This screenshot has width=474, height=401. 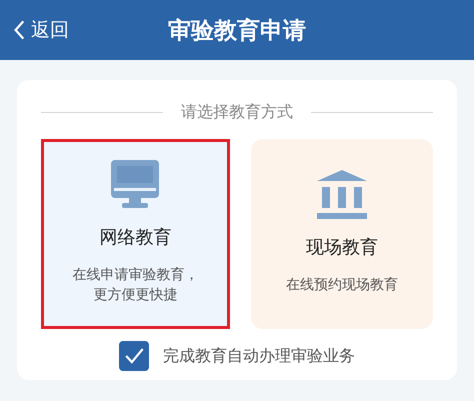 I want to click on back-button: 返回, so click(x=34, y=30).